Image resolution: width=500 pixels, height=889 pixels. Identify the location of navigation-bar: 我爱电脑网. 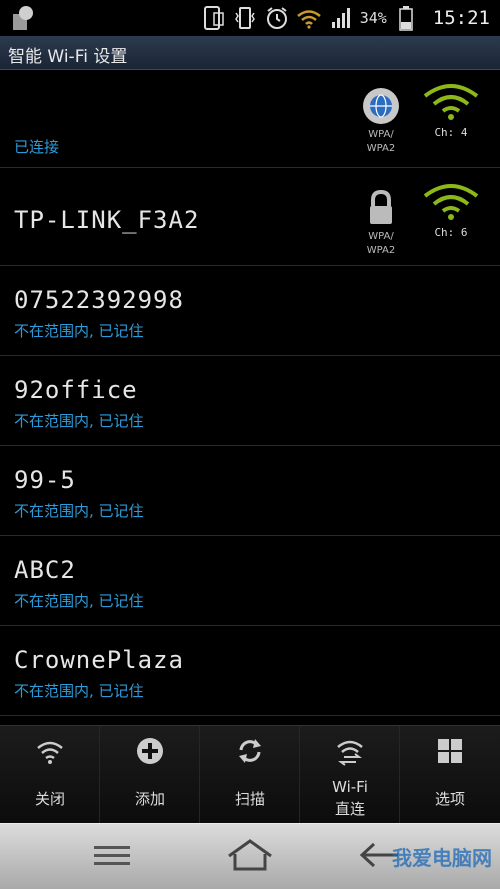
(250, 856).